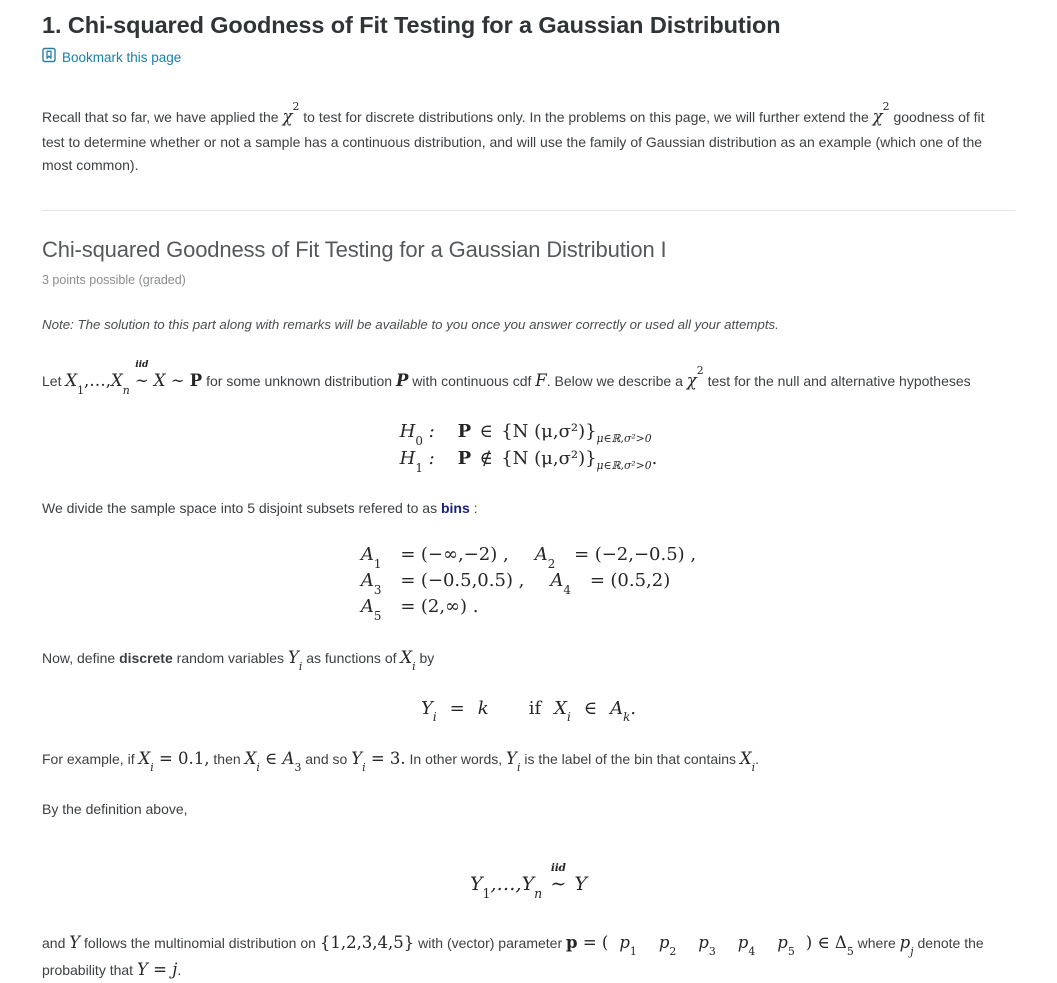 This screenshot has width=1057, height=983. Describe the element at coordinates (174, 761) in the screenshot. I see `example-x-equals: Xi = 0.1,` at that location.